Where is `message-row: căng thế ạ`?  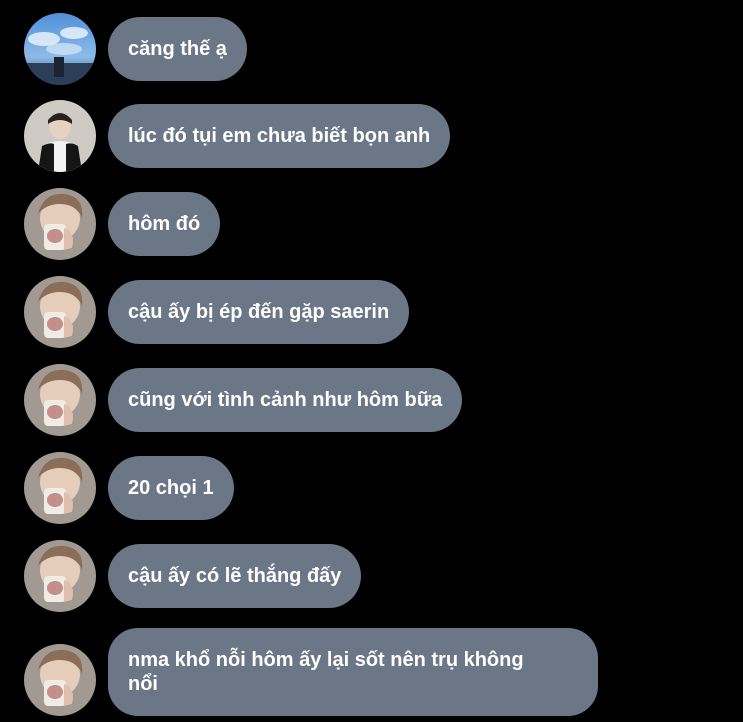
message-row: căng thế ạ is located at coordinates (135, 49).